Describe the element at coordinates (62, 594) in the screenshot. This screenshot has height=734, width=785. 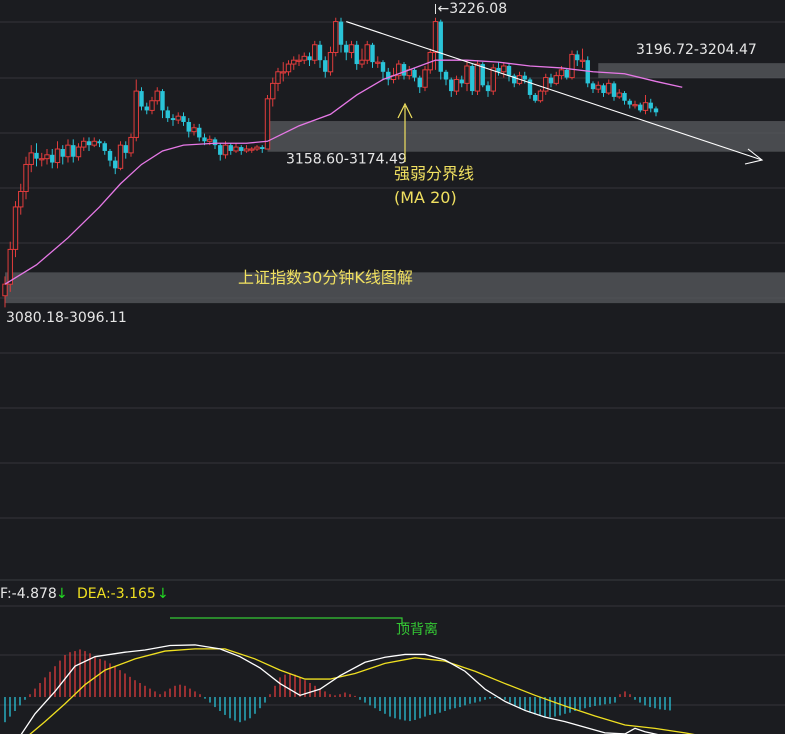
I see `dif-down-arrow-icon: ↓` at that location.